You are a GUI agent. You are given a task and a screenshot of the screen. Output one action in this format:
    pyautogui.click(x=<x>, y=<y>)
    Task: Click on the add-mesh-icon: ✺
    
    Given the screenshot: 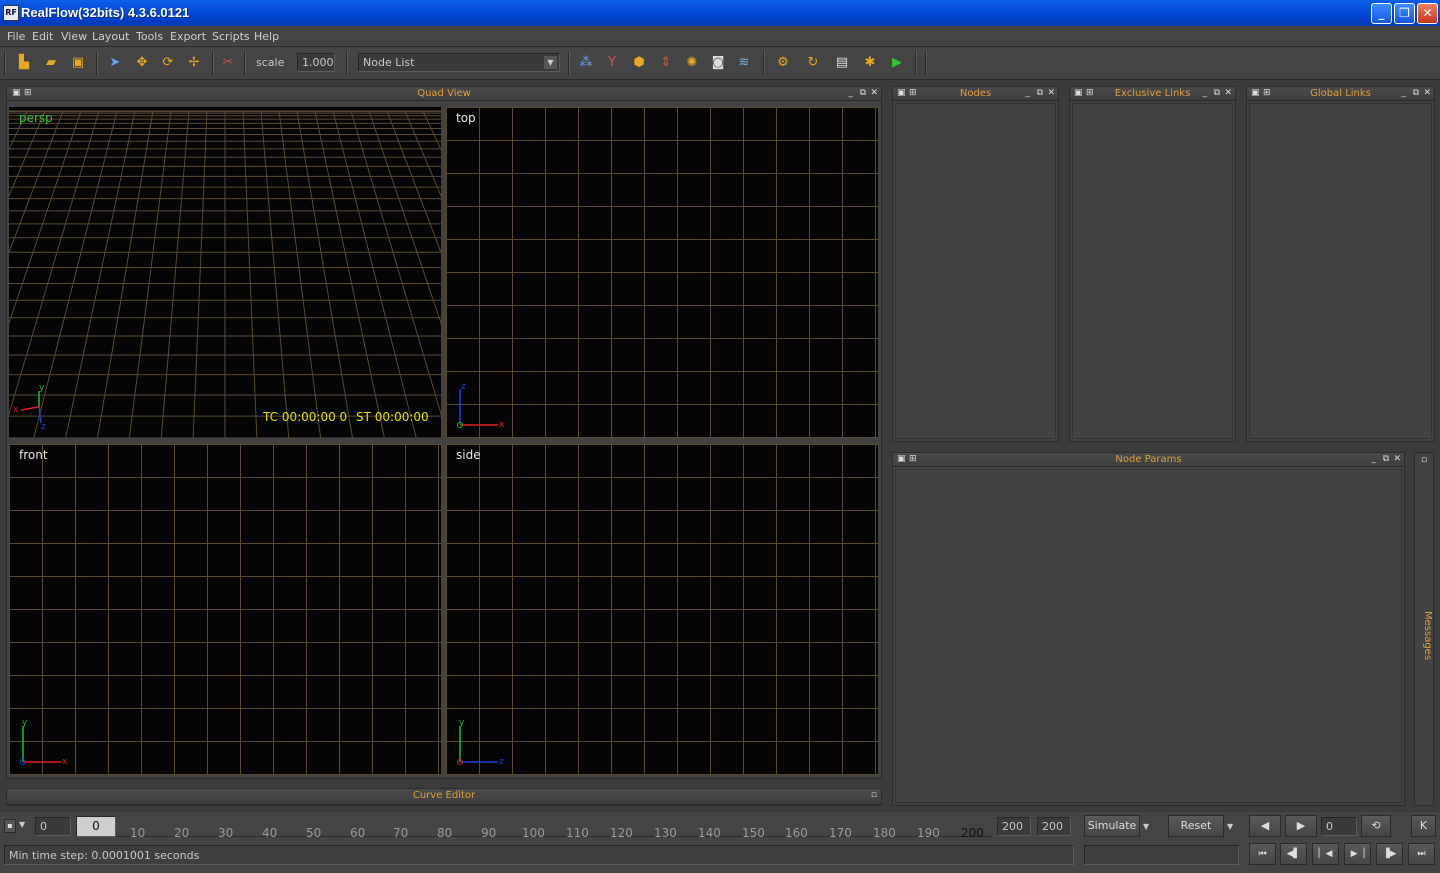 What is the action you would take?
    pyautogui.click(x=692, y=63)
    